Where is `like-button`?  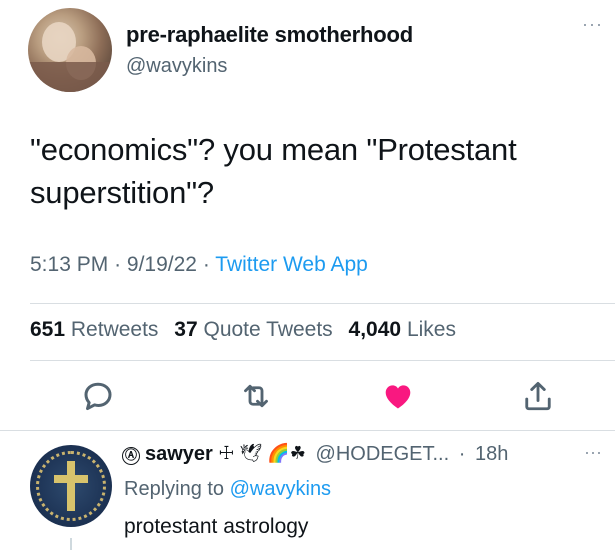 like-button is located at coordinates (398, 396).